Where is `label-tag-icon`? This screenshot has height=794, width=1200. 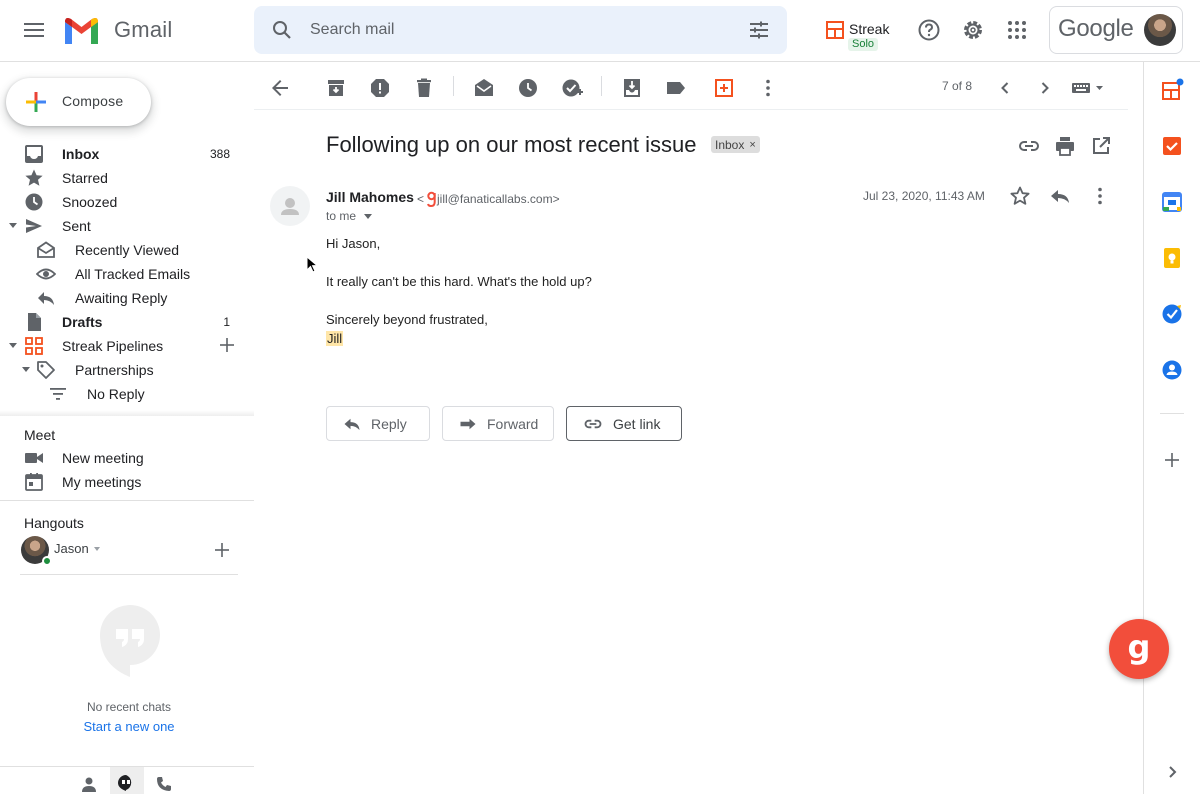 label-tag-icon is located at coordinates (676, 88).